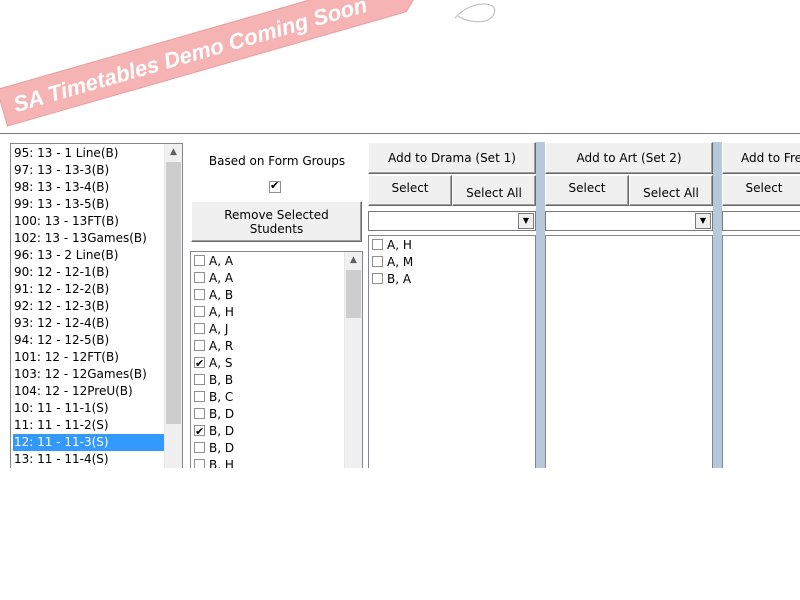 The width and height of the screenshot is (800, 600). I want to click on form-group-item: 90: 12 - 12-1(B), so click(61, 272).